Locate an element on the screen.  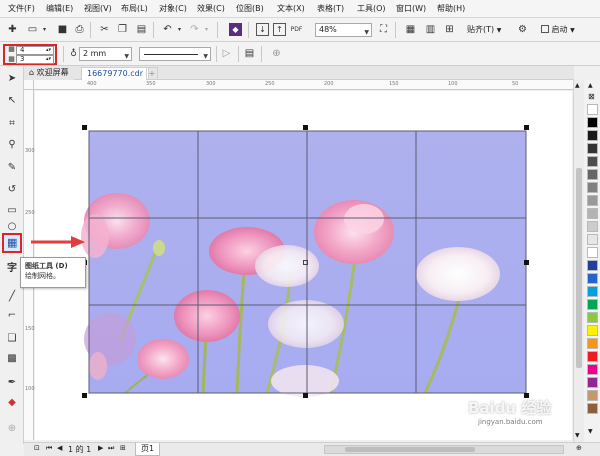
previous-page-icon: ◀ is located at coordinates (59, 448).